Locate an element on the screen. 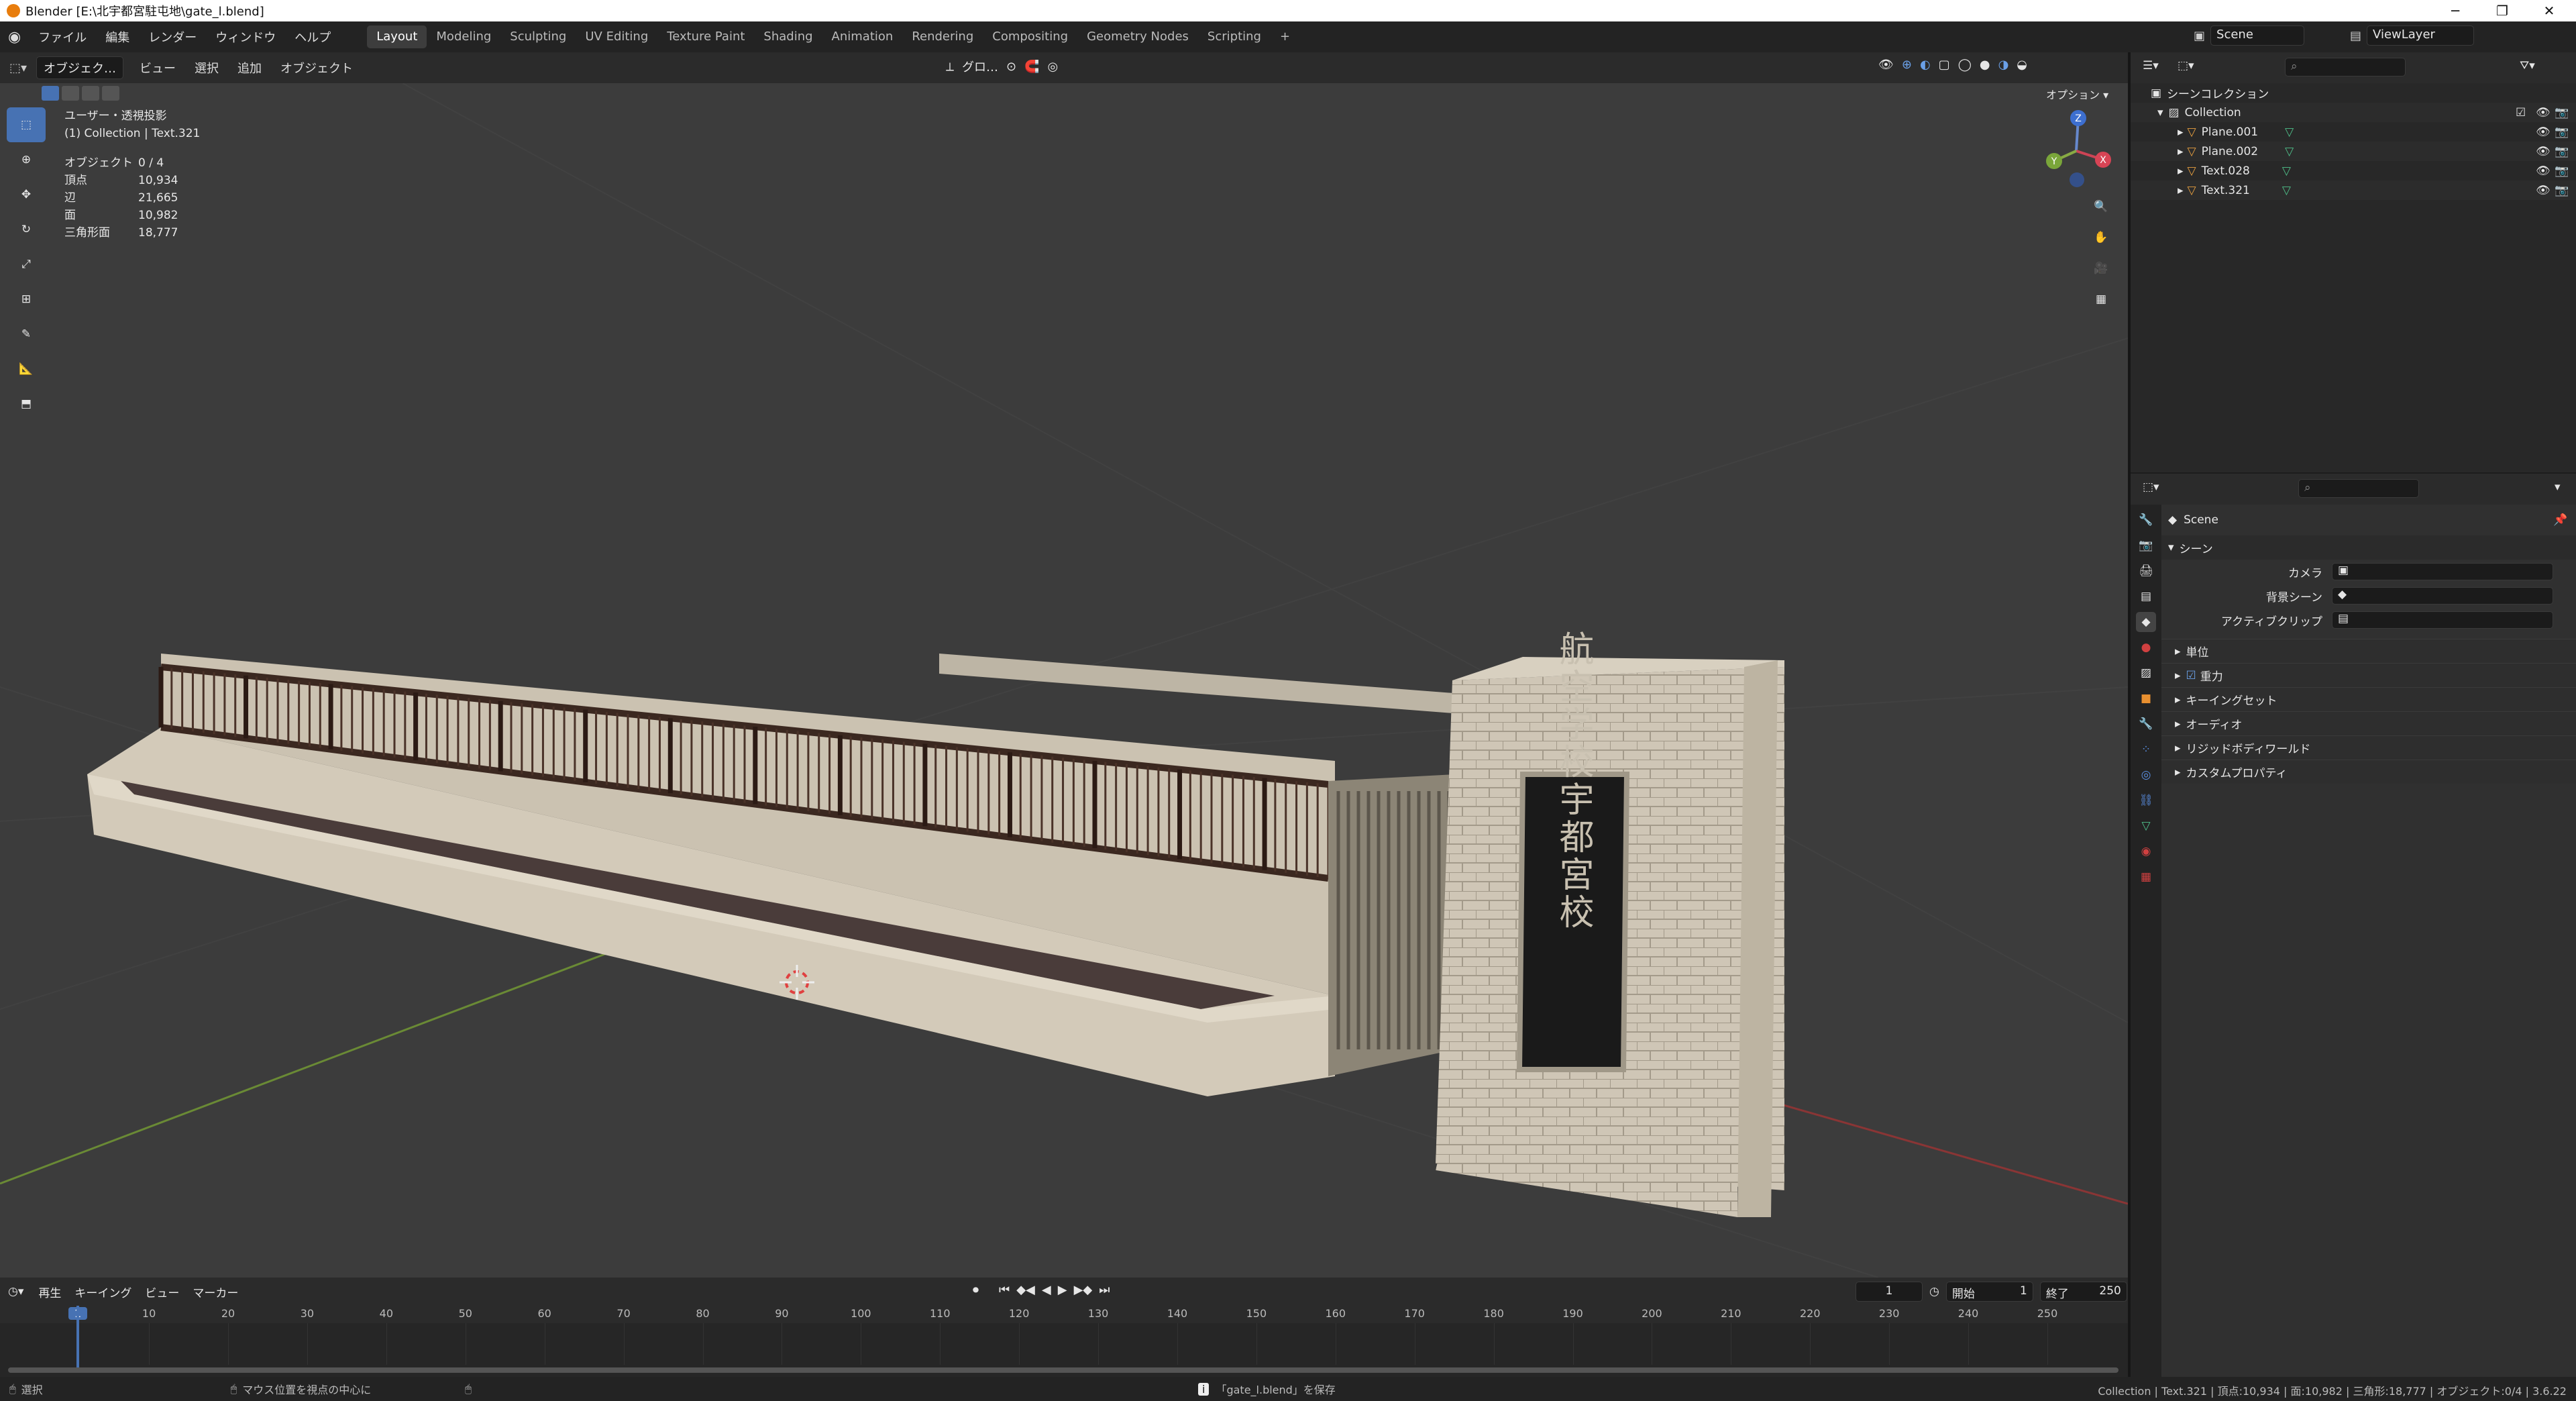  scene-tab-icon: ◆ is located at coordinates (2146, 622).